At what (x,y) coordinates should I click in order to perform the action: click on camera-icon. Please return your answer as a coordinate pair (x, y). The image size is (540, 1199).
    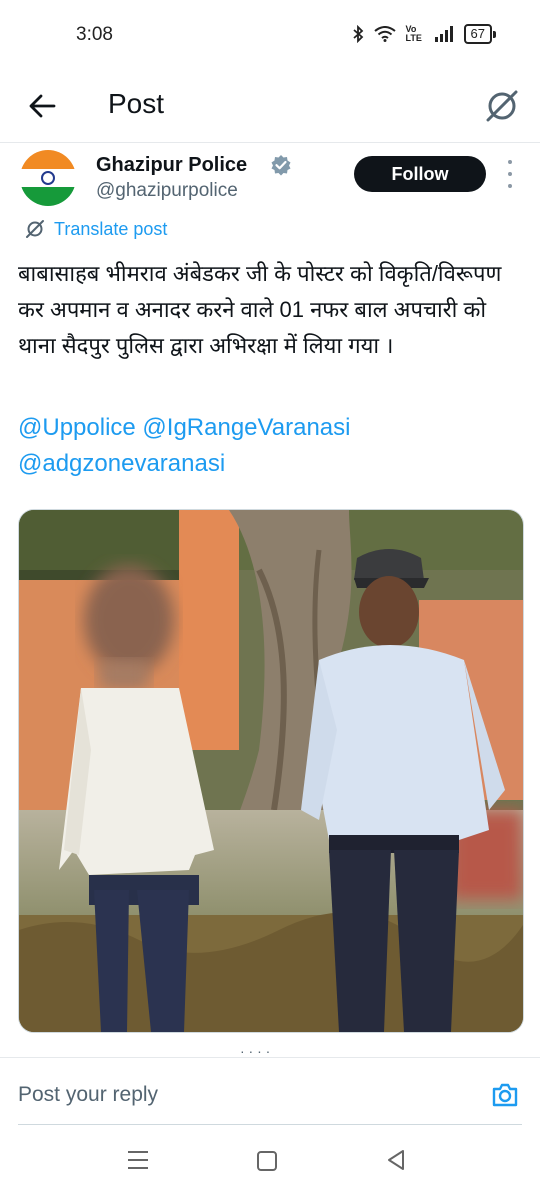
    Looking at the image, I should click on (505, 1095).